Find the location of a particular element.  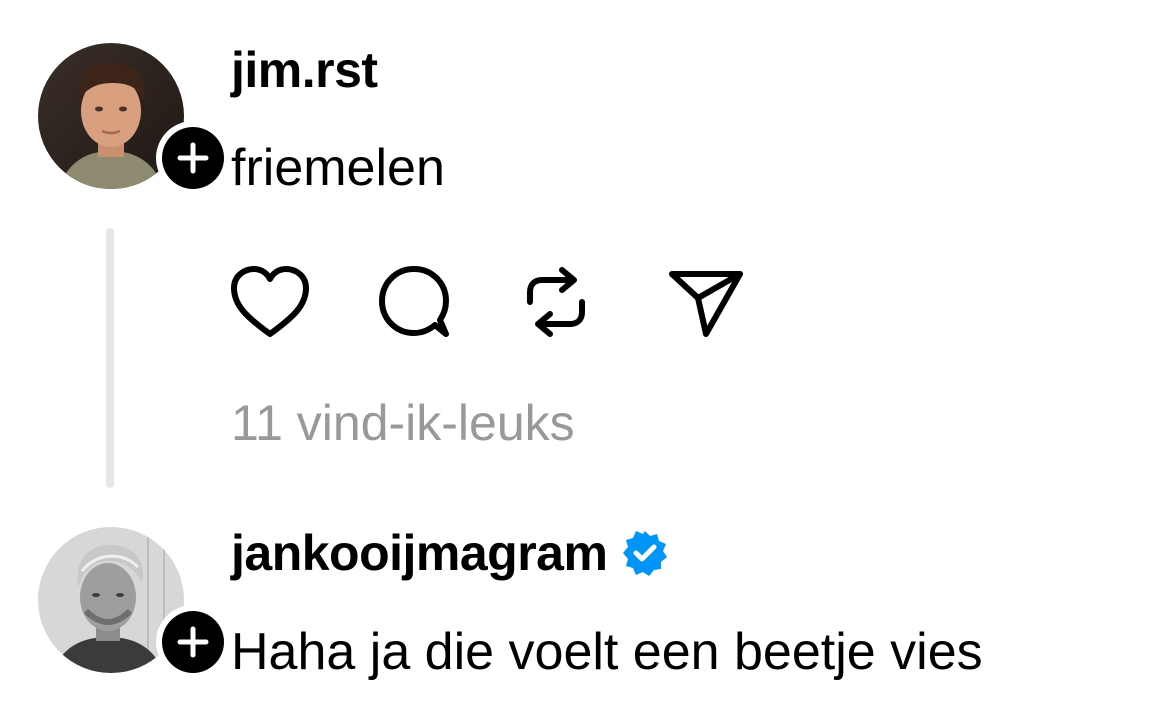

repost-button is located at coordinates (566, 302).